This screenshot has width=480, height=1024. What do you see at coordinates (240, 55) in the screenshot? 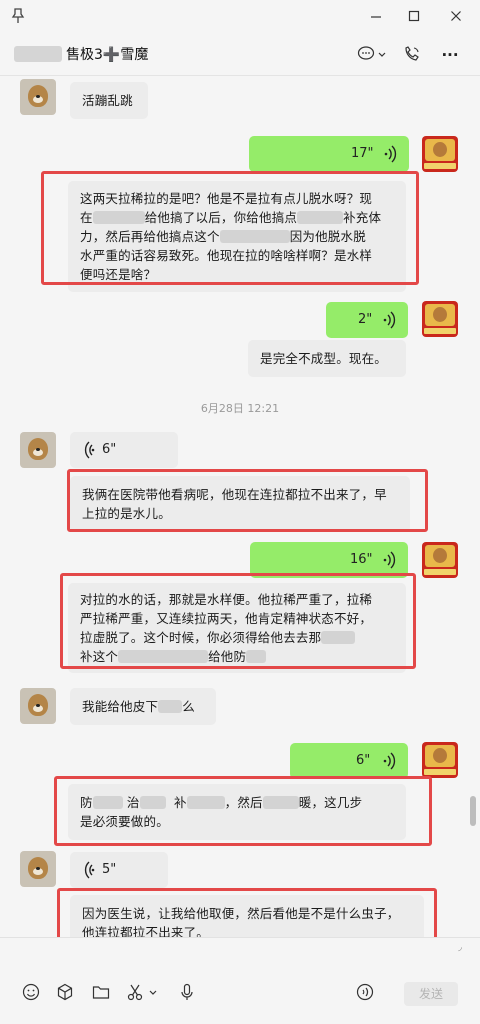
I see `chat-header: 售极3➕雪魔 ···` at bounding box center [240, 55].